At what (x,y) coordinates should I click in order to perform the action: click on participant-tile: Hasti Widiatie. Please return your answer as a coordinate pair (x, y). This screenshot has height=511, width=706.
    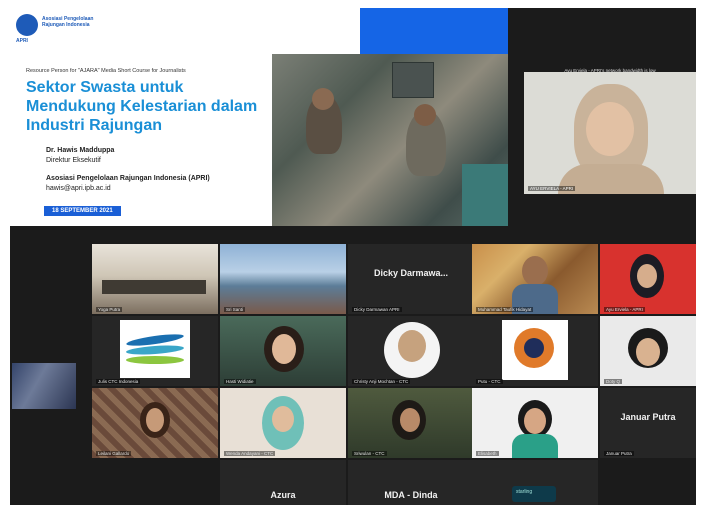
    Looking at the image, I should click on (283, 351).